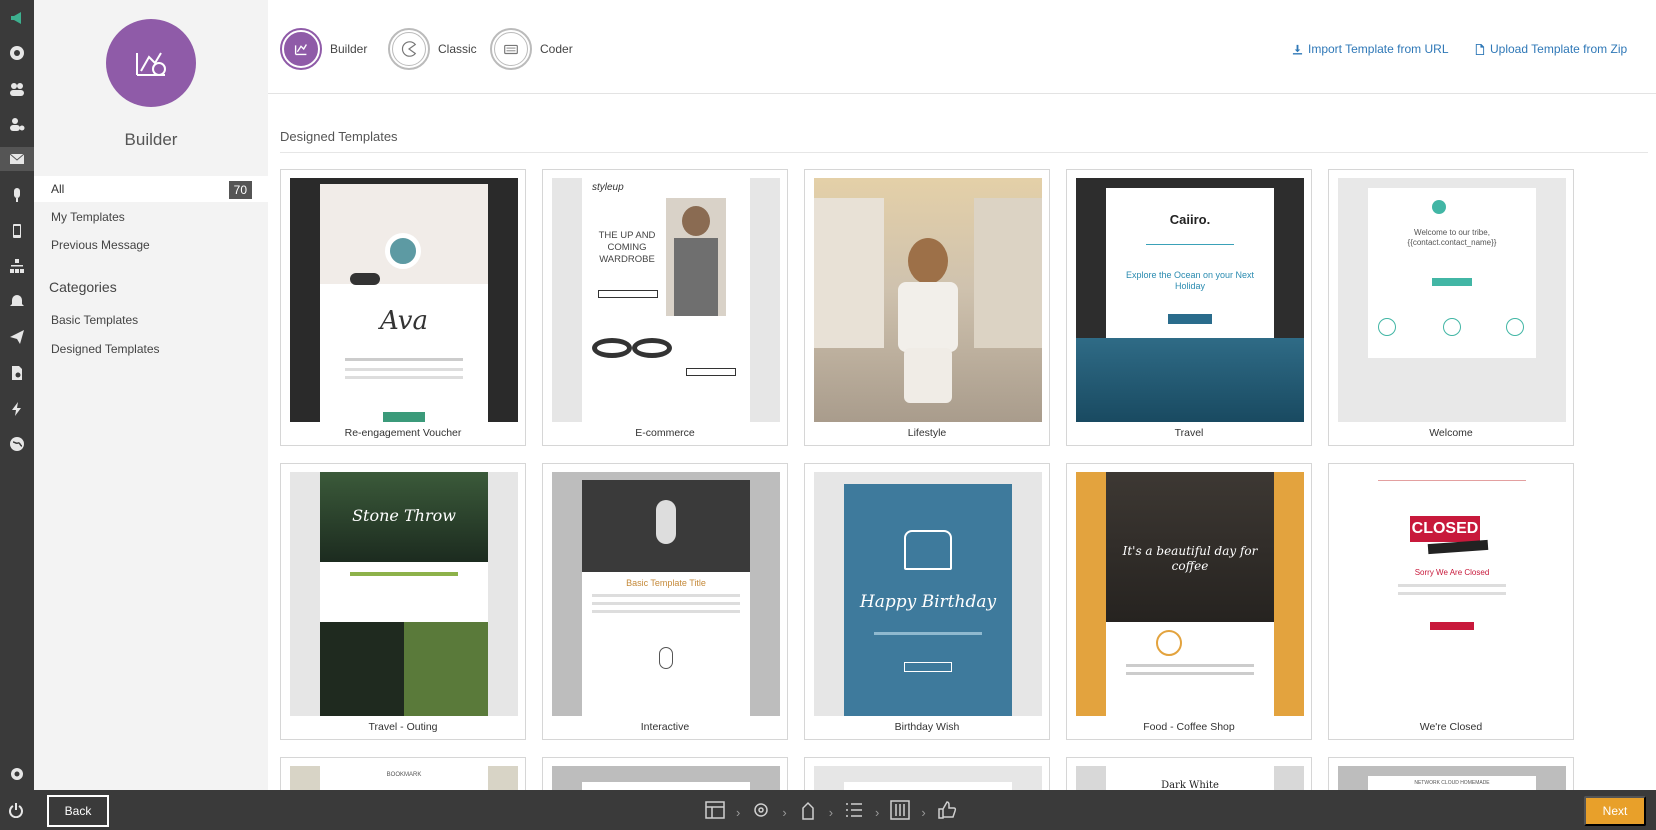  What do you see at coordinates (17, 18) in the screenshot?
I see `megaphone-icon` at bounding box center [17, 18].